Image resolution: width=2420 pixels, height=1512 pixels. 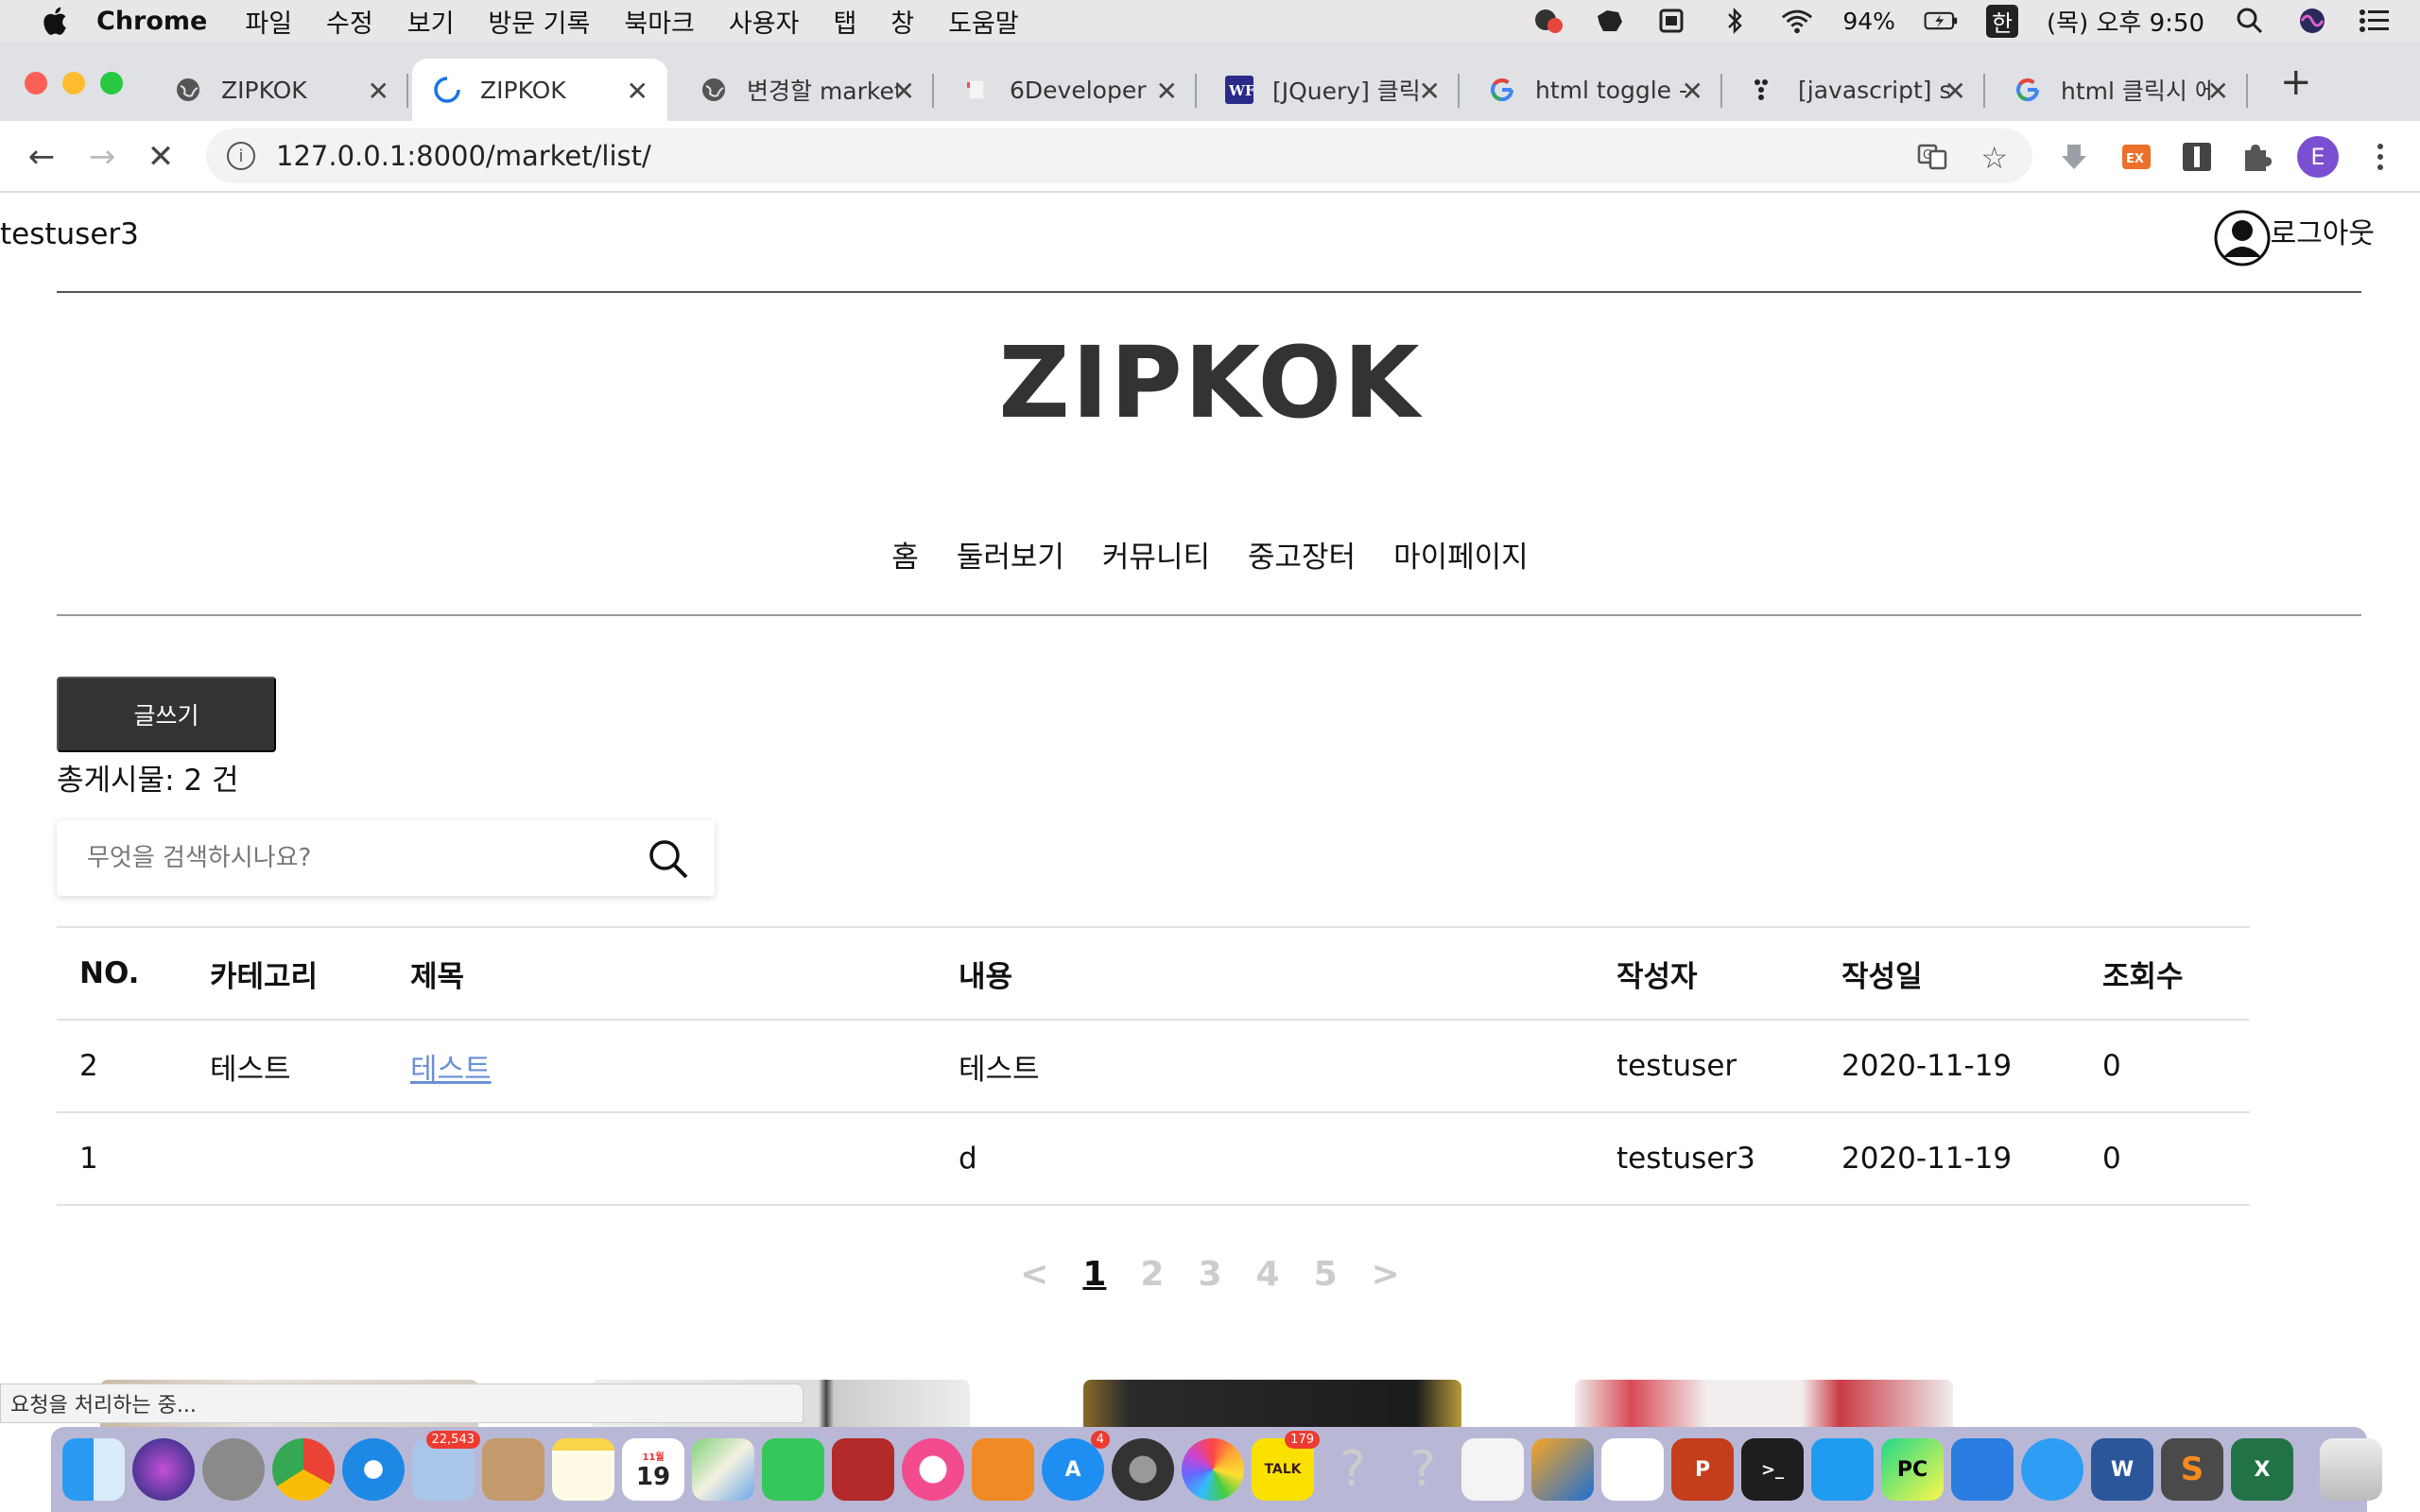 I want to click on tab-html-click: html 클릭시 에 ✕, so click(x=2120, y=90).